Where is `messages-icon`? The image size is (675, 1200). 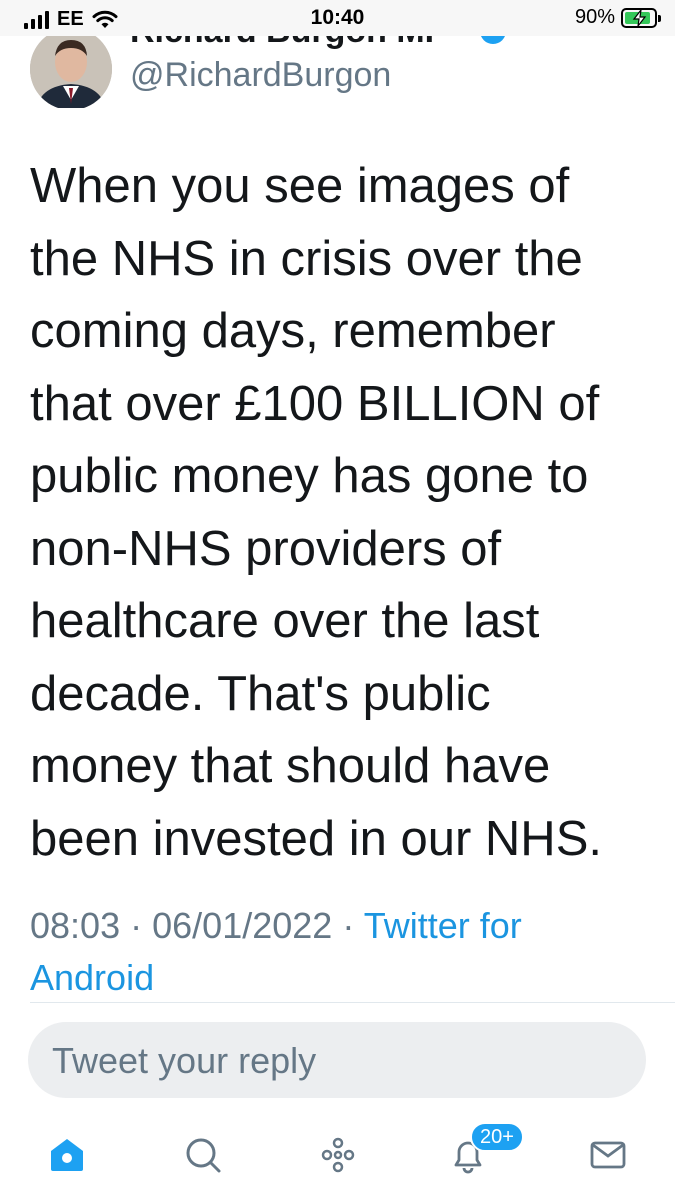 messages-icon is located at coordinates (608, 1155).